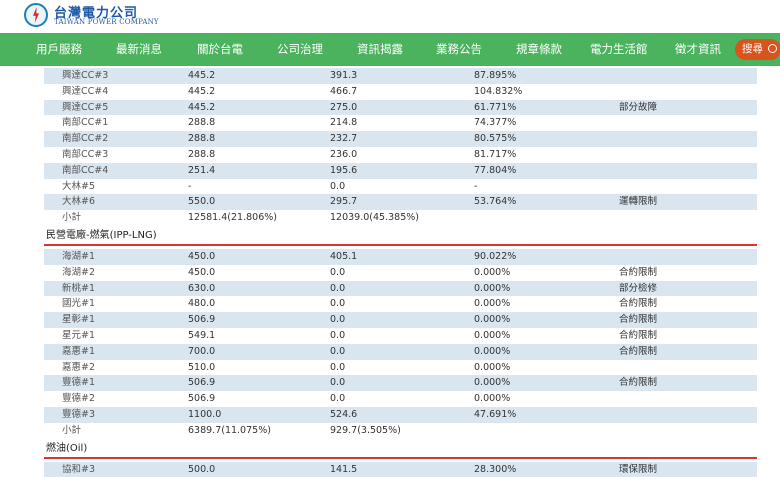 The height and width of the screenshot is (477, 780). What do you see at coordinates (498, 91) in the screenshot?
I see `ratio-cell: 104.832%` at bounding box center [498, 91].